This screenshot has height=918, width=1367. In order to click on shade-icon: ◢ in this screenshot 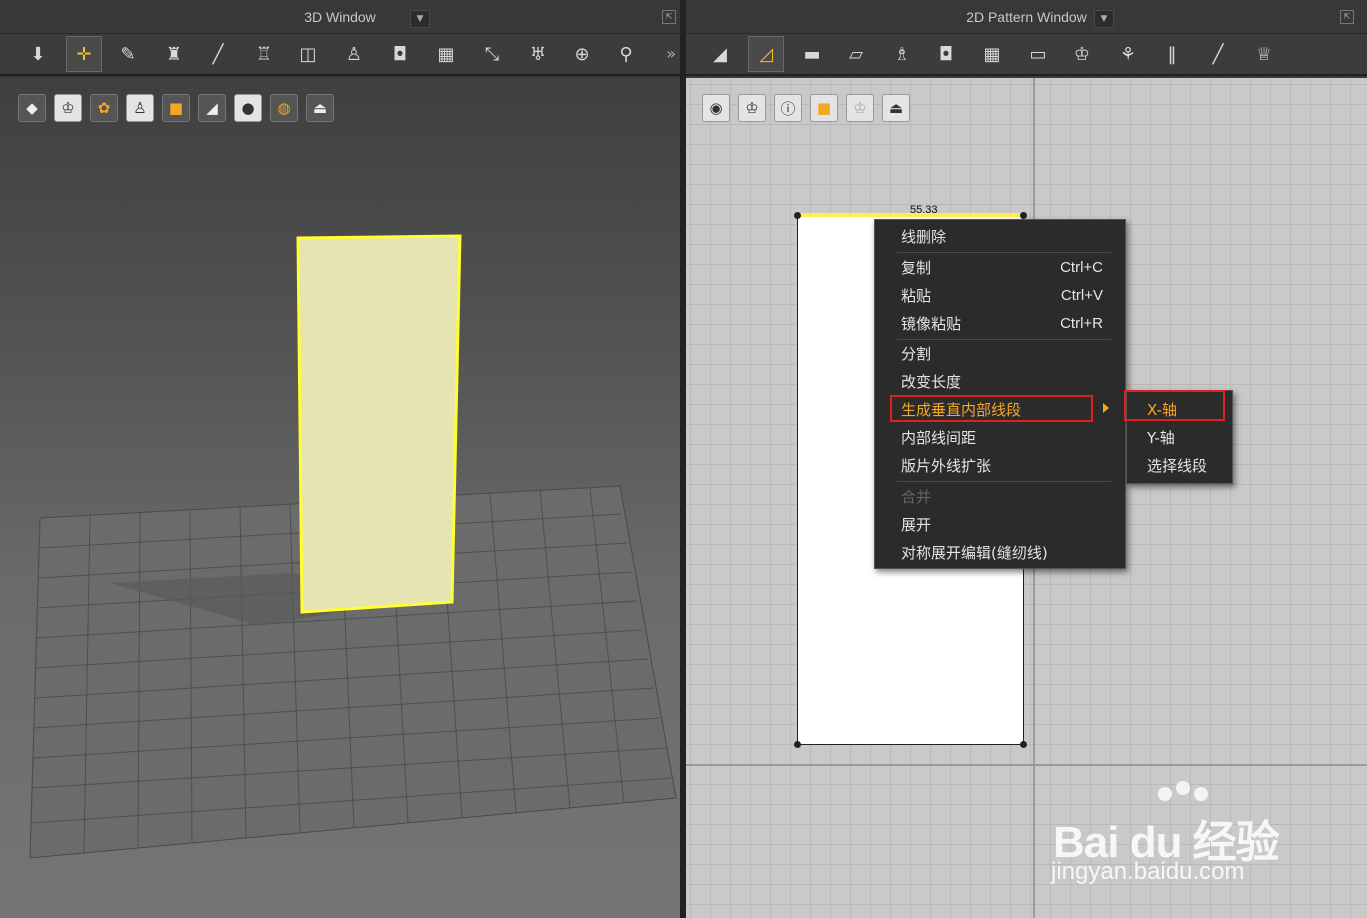, I will do `click(212, 108)`.